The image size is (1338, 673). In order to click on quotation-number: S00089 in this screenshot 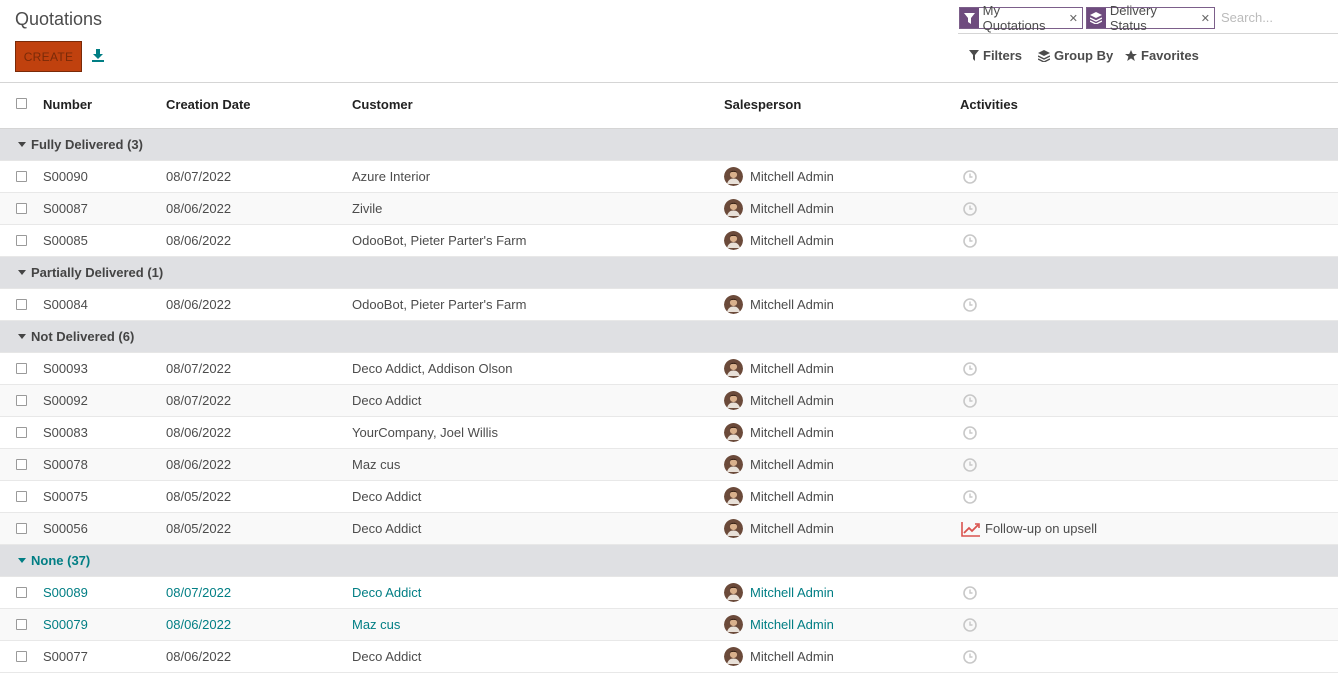, I will do `click(65, 592)`.